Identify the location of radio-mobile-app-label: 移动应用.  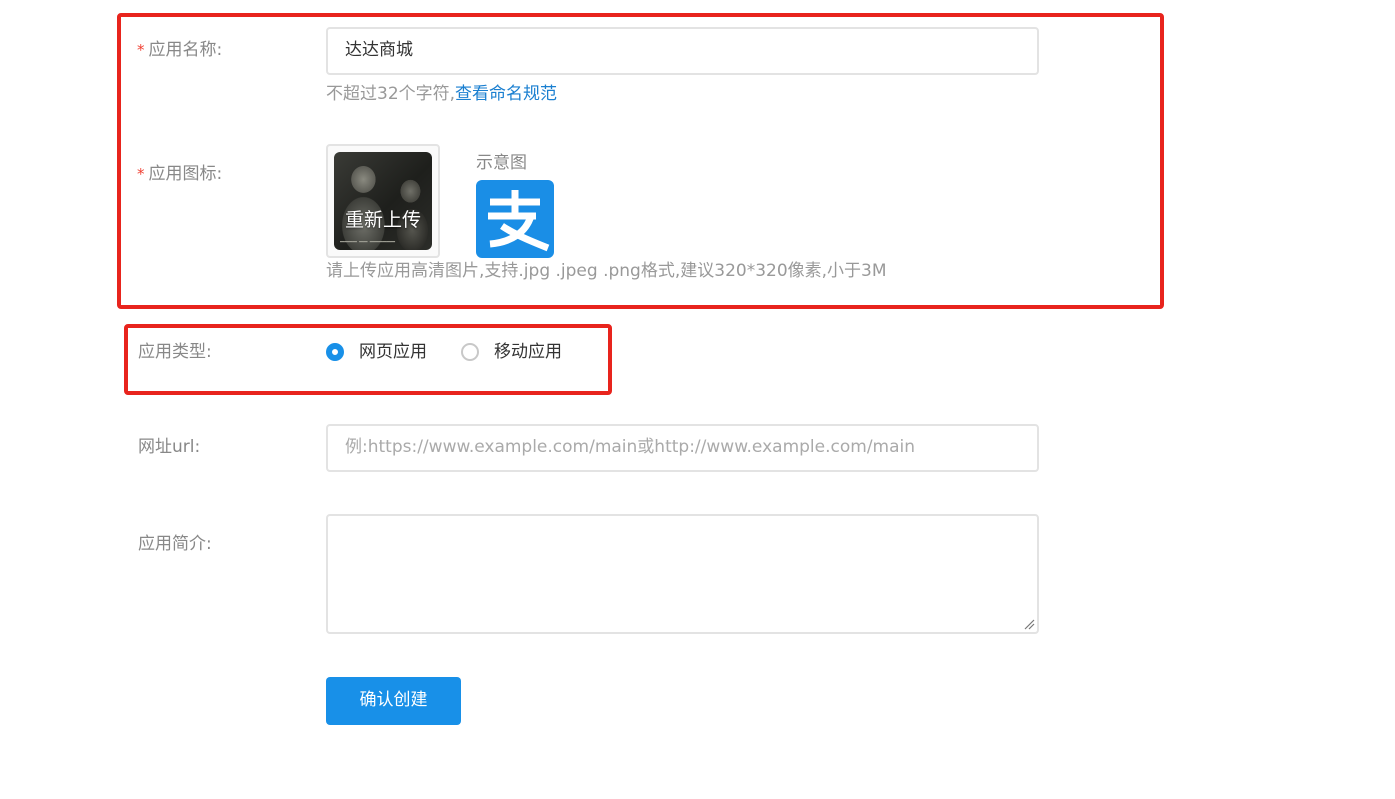
(528, 352).